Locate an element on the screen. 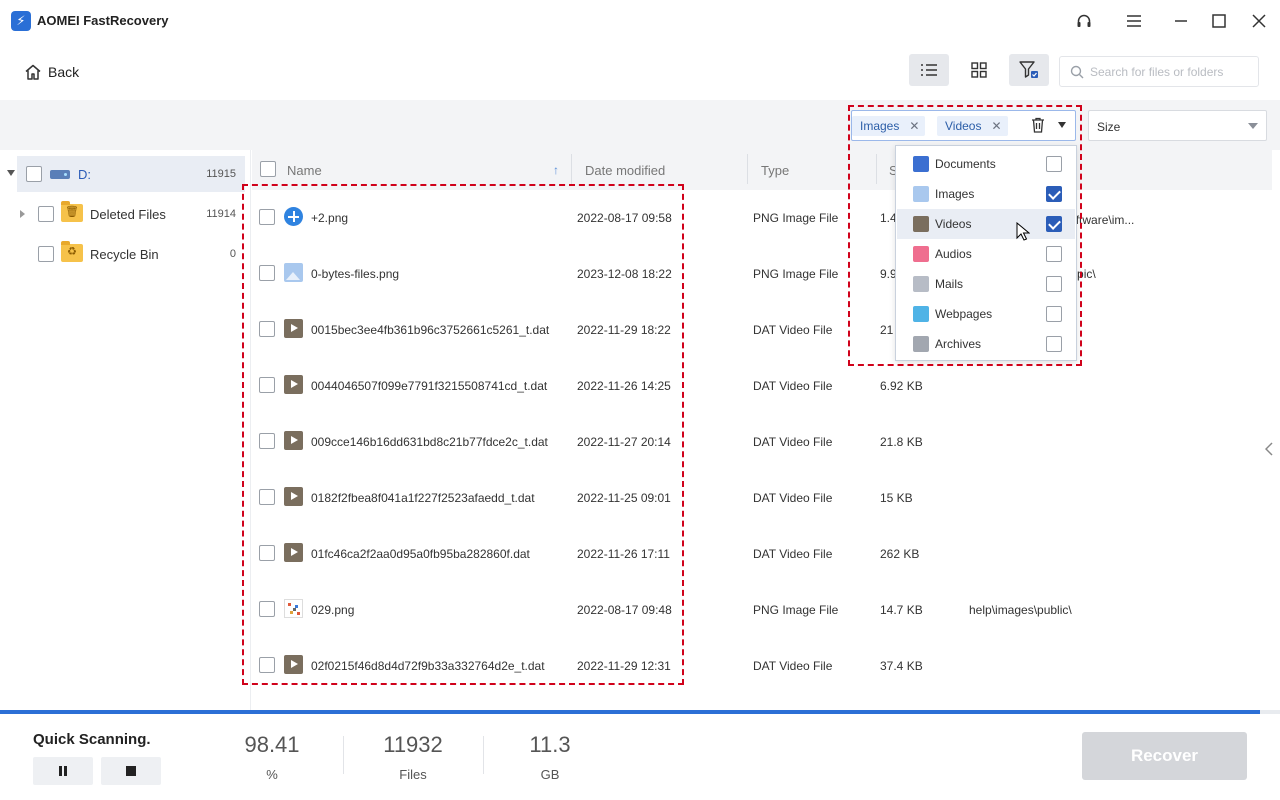 The width and height of the screenshot is (1280, 800). maximize-icon is located at coordinates (1219, 21).